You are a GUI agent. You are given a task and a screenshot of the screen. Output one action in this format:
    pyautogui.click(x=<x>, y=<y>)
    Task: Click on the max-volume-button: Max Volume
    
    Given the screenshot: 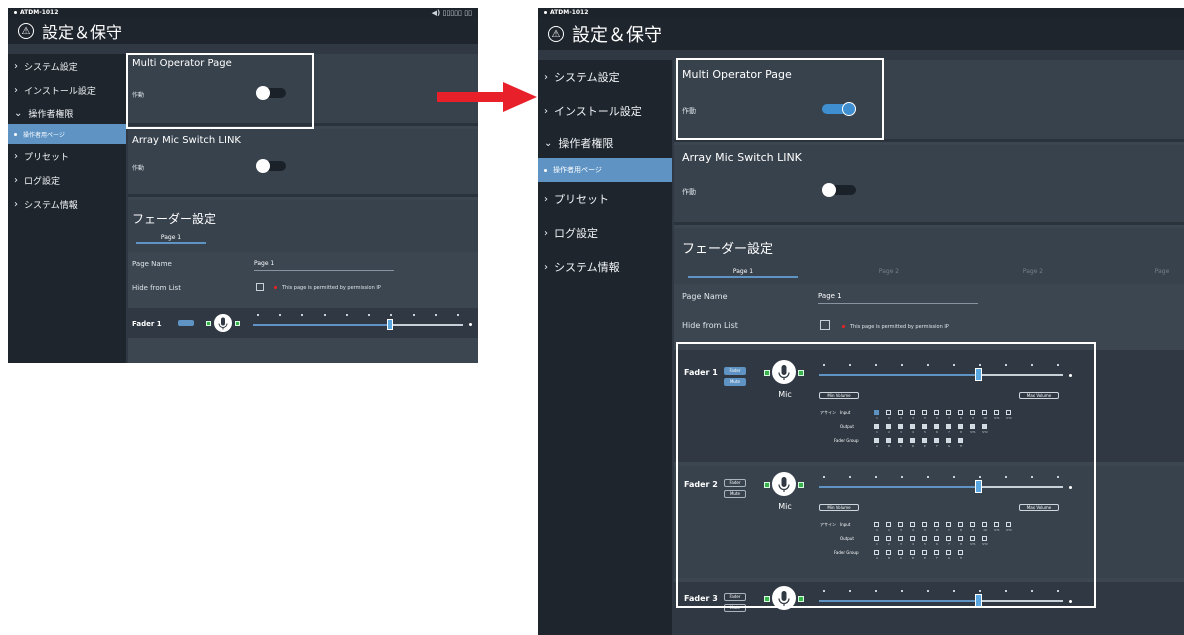 What is the action you would take?
    pyautogui.click(x=1039, y=395)
    